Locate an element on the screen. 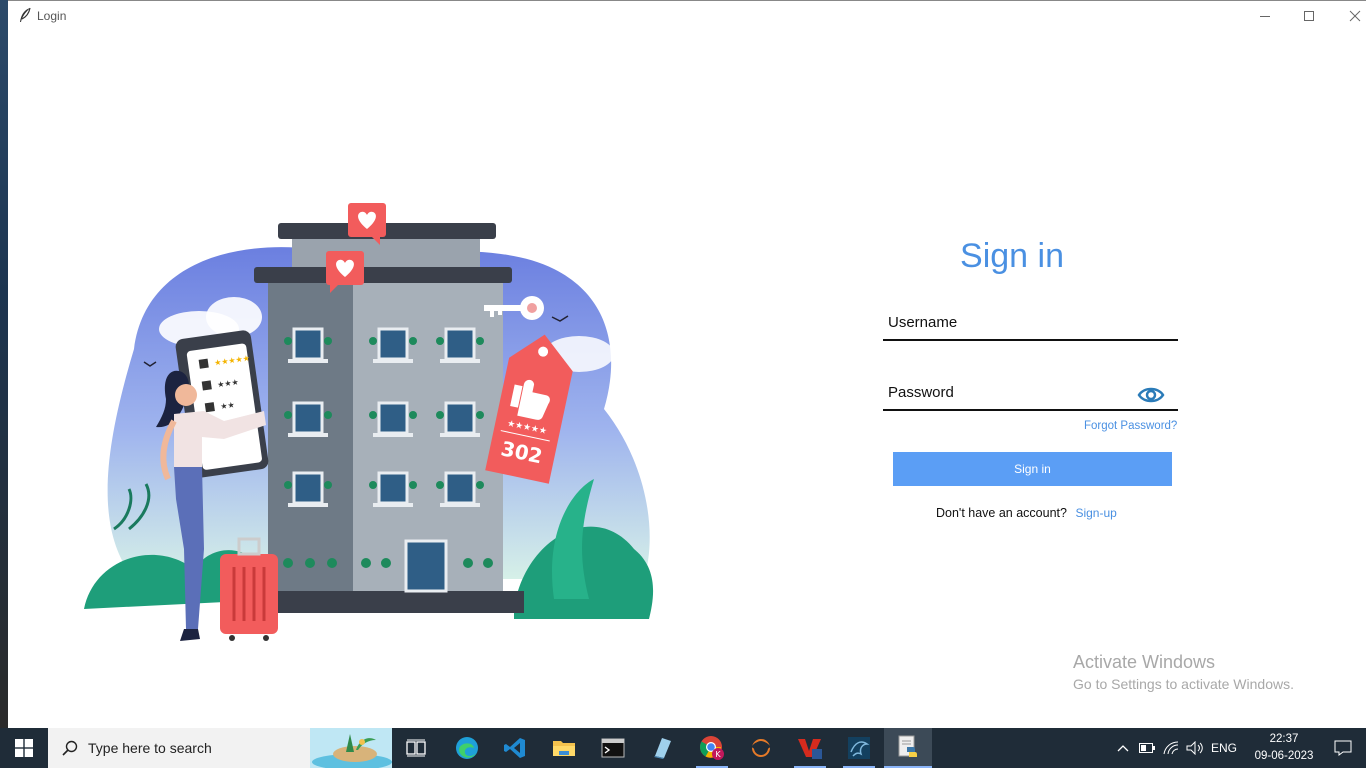  username-input is located at coordinates (1008, 322).